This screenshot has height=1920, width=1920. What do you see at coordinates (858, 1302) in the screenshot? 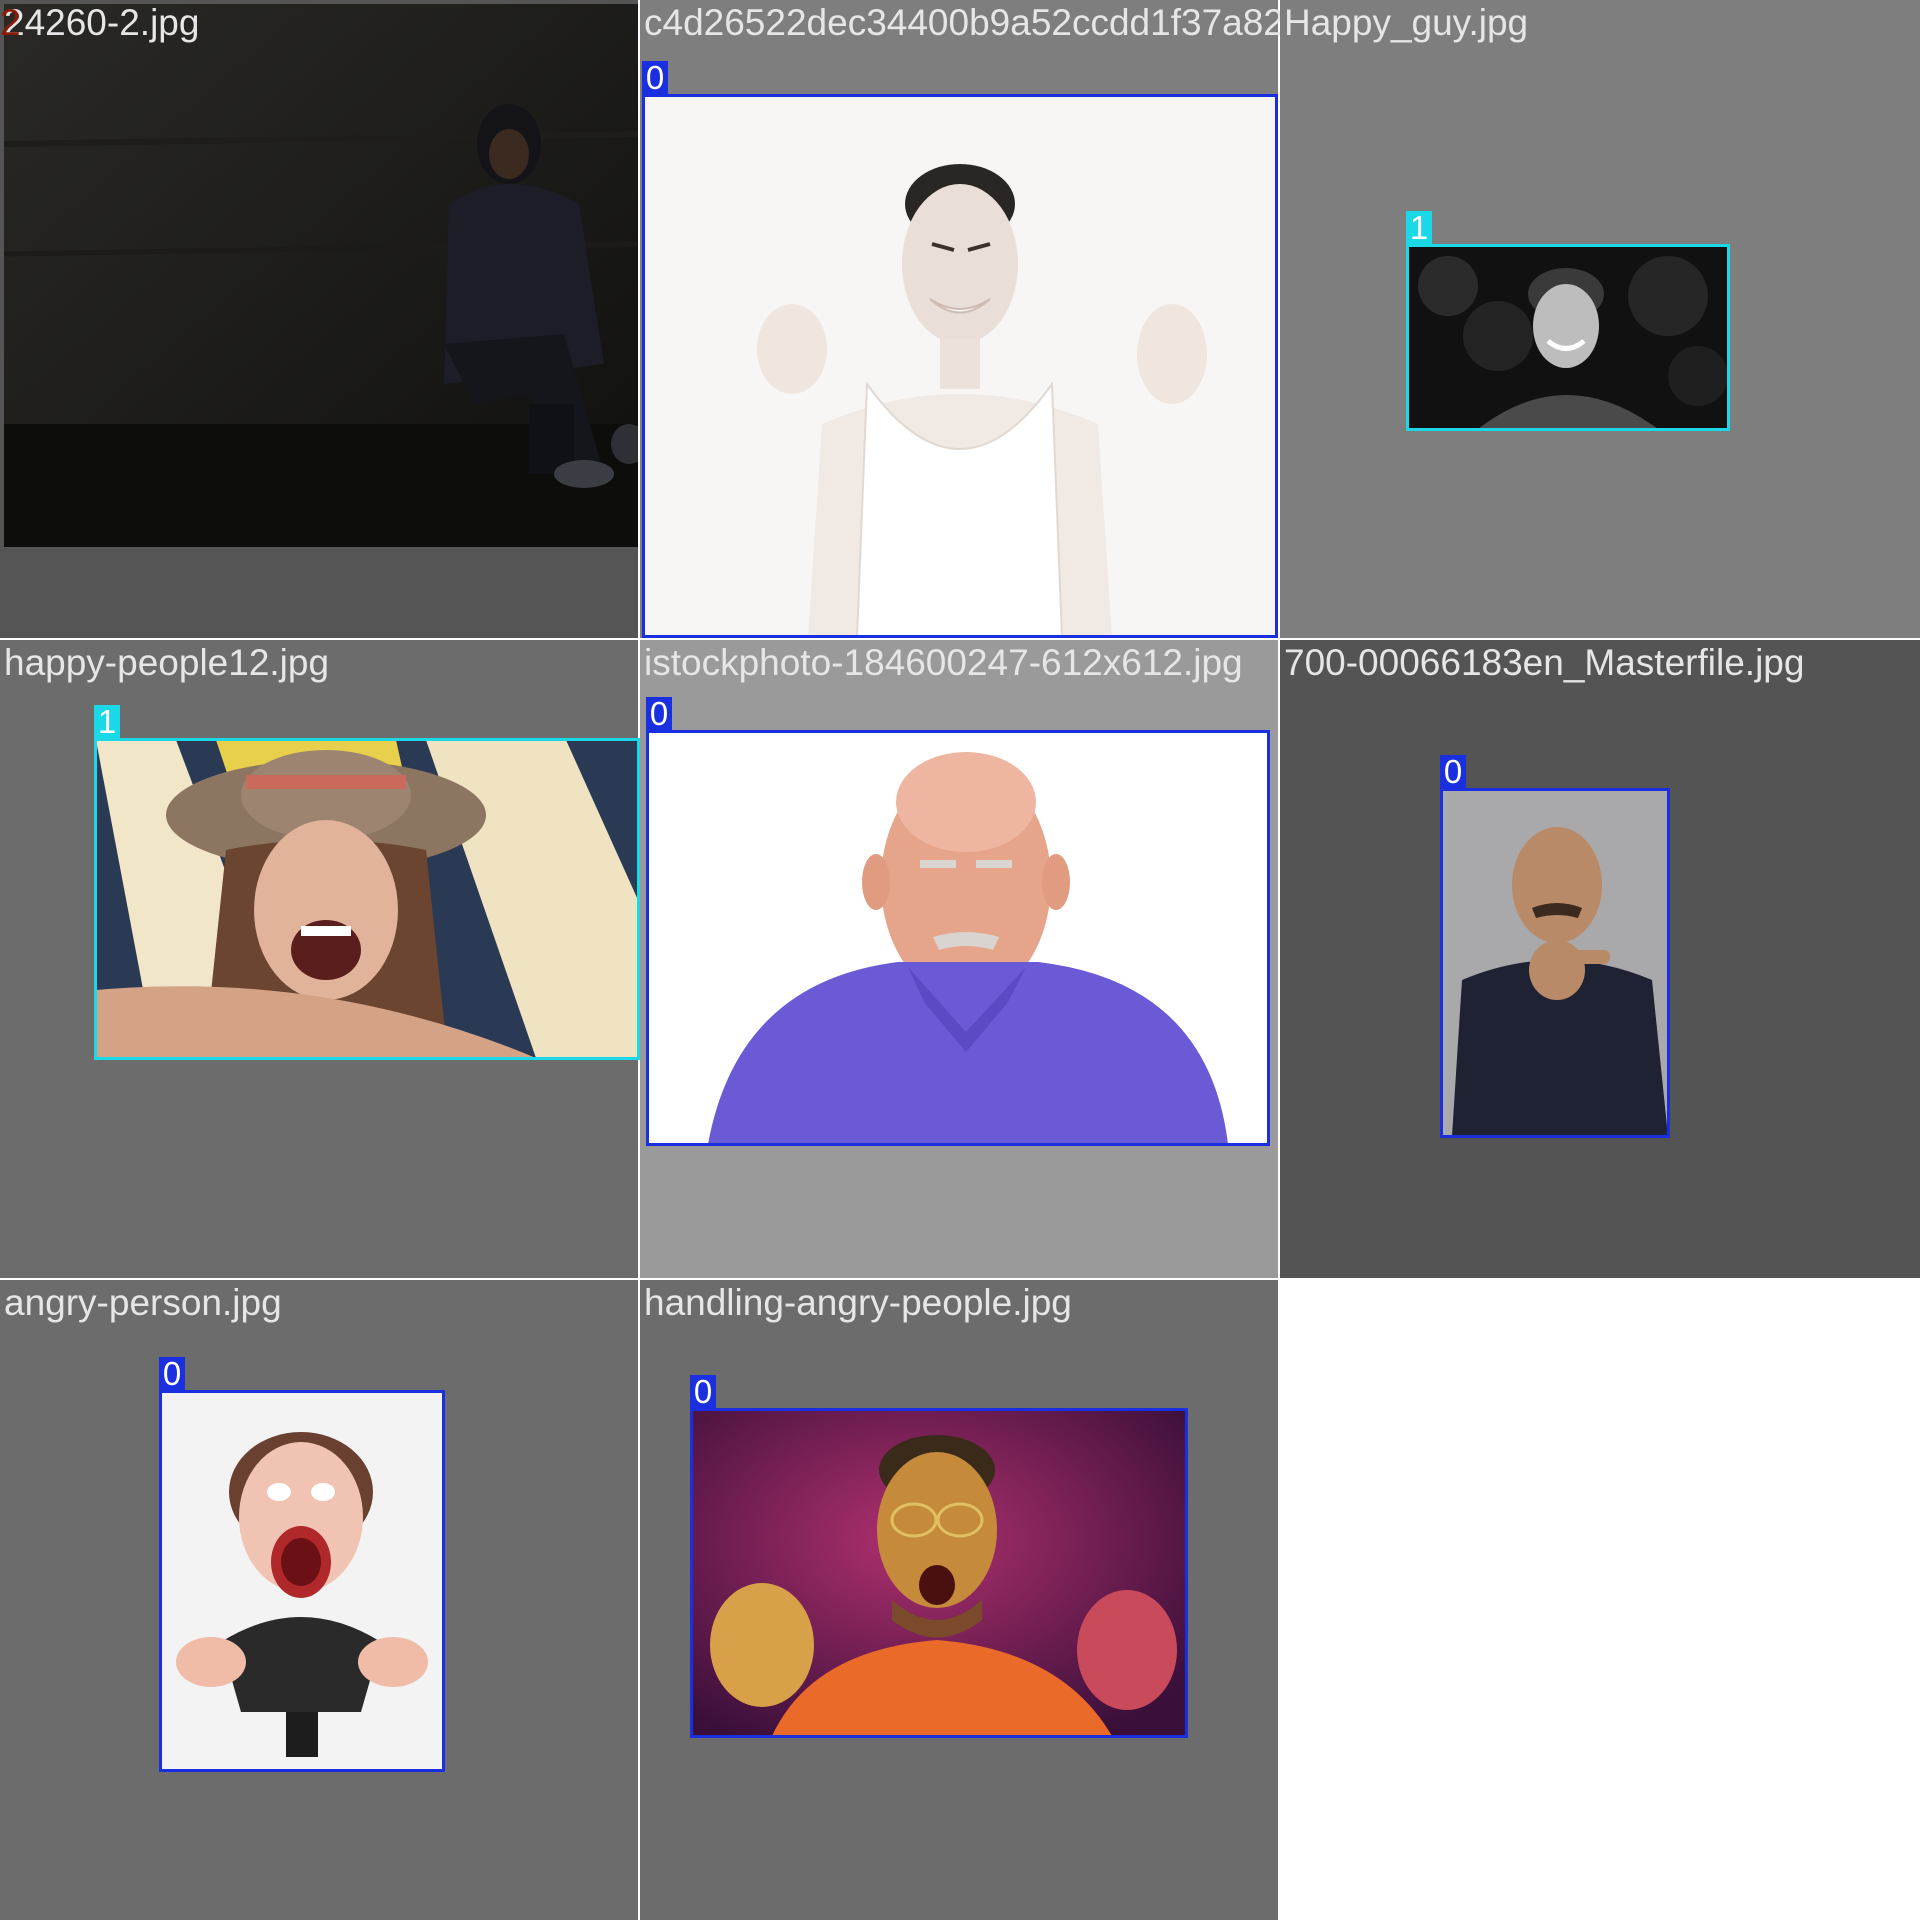
I see `image-filename: handling-angry-people.jpg` at bounding box center [858, 1302].